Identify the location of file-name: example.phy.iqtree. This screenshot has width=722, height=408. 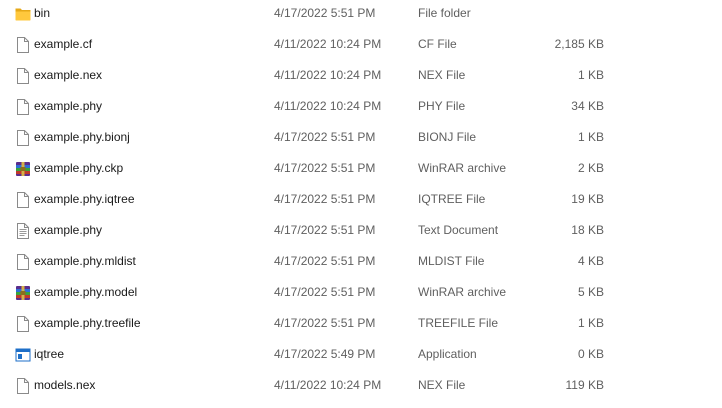
(84, 201).